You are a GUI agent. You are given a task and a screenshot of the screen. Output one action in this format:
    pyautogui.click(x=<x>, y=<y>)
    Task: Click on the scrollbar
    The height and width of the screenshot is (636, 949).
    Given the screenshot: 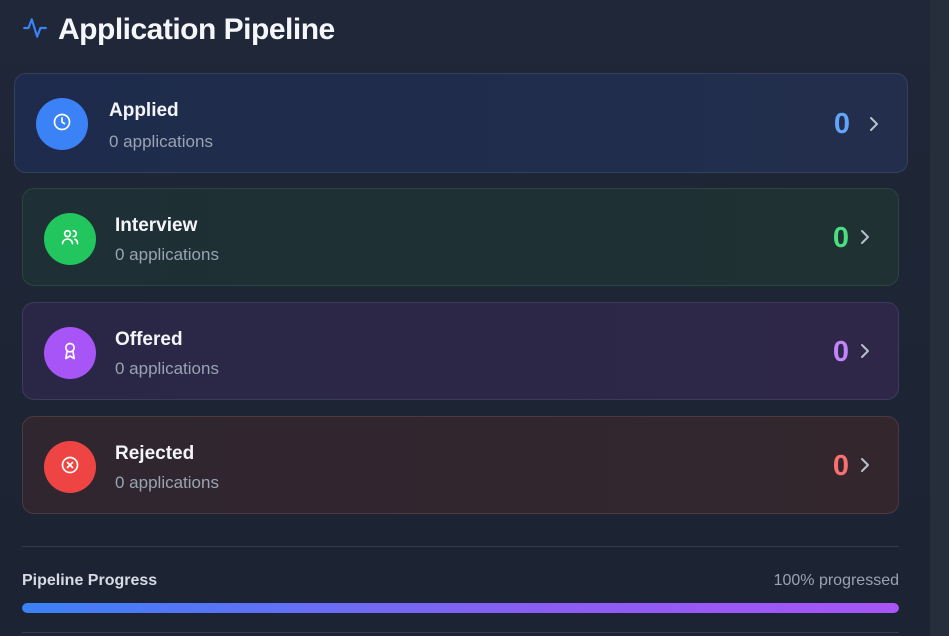 What is the action you would take?
    pyautogui.click(x=939, y=318)
    